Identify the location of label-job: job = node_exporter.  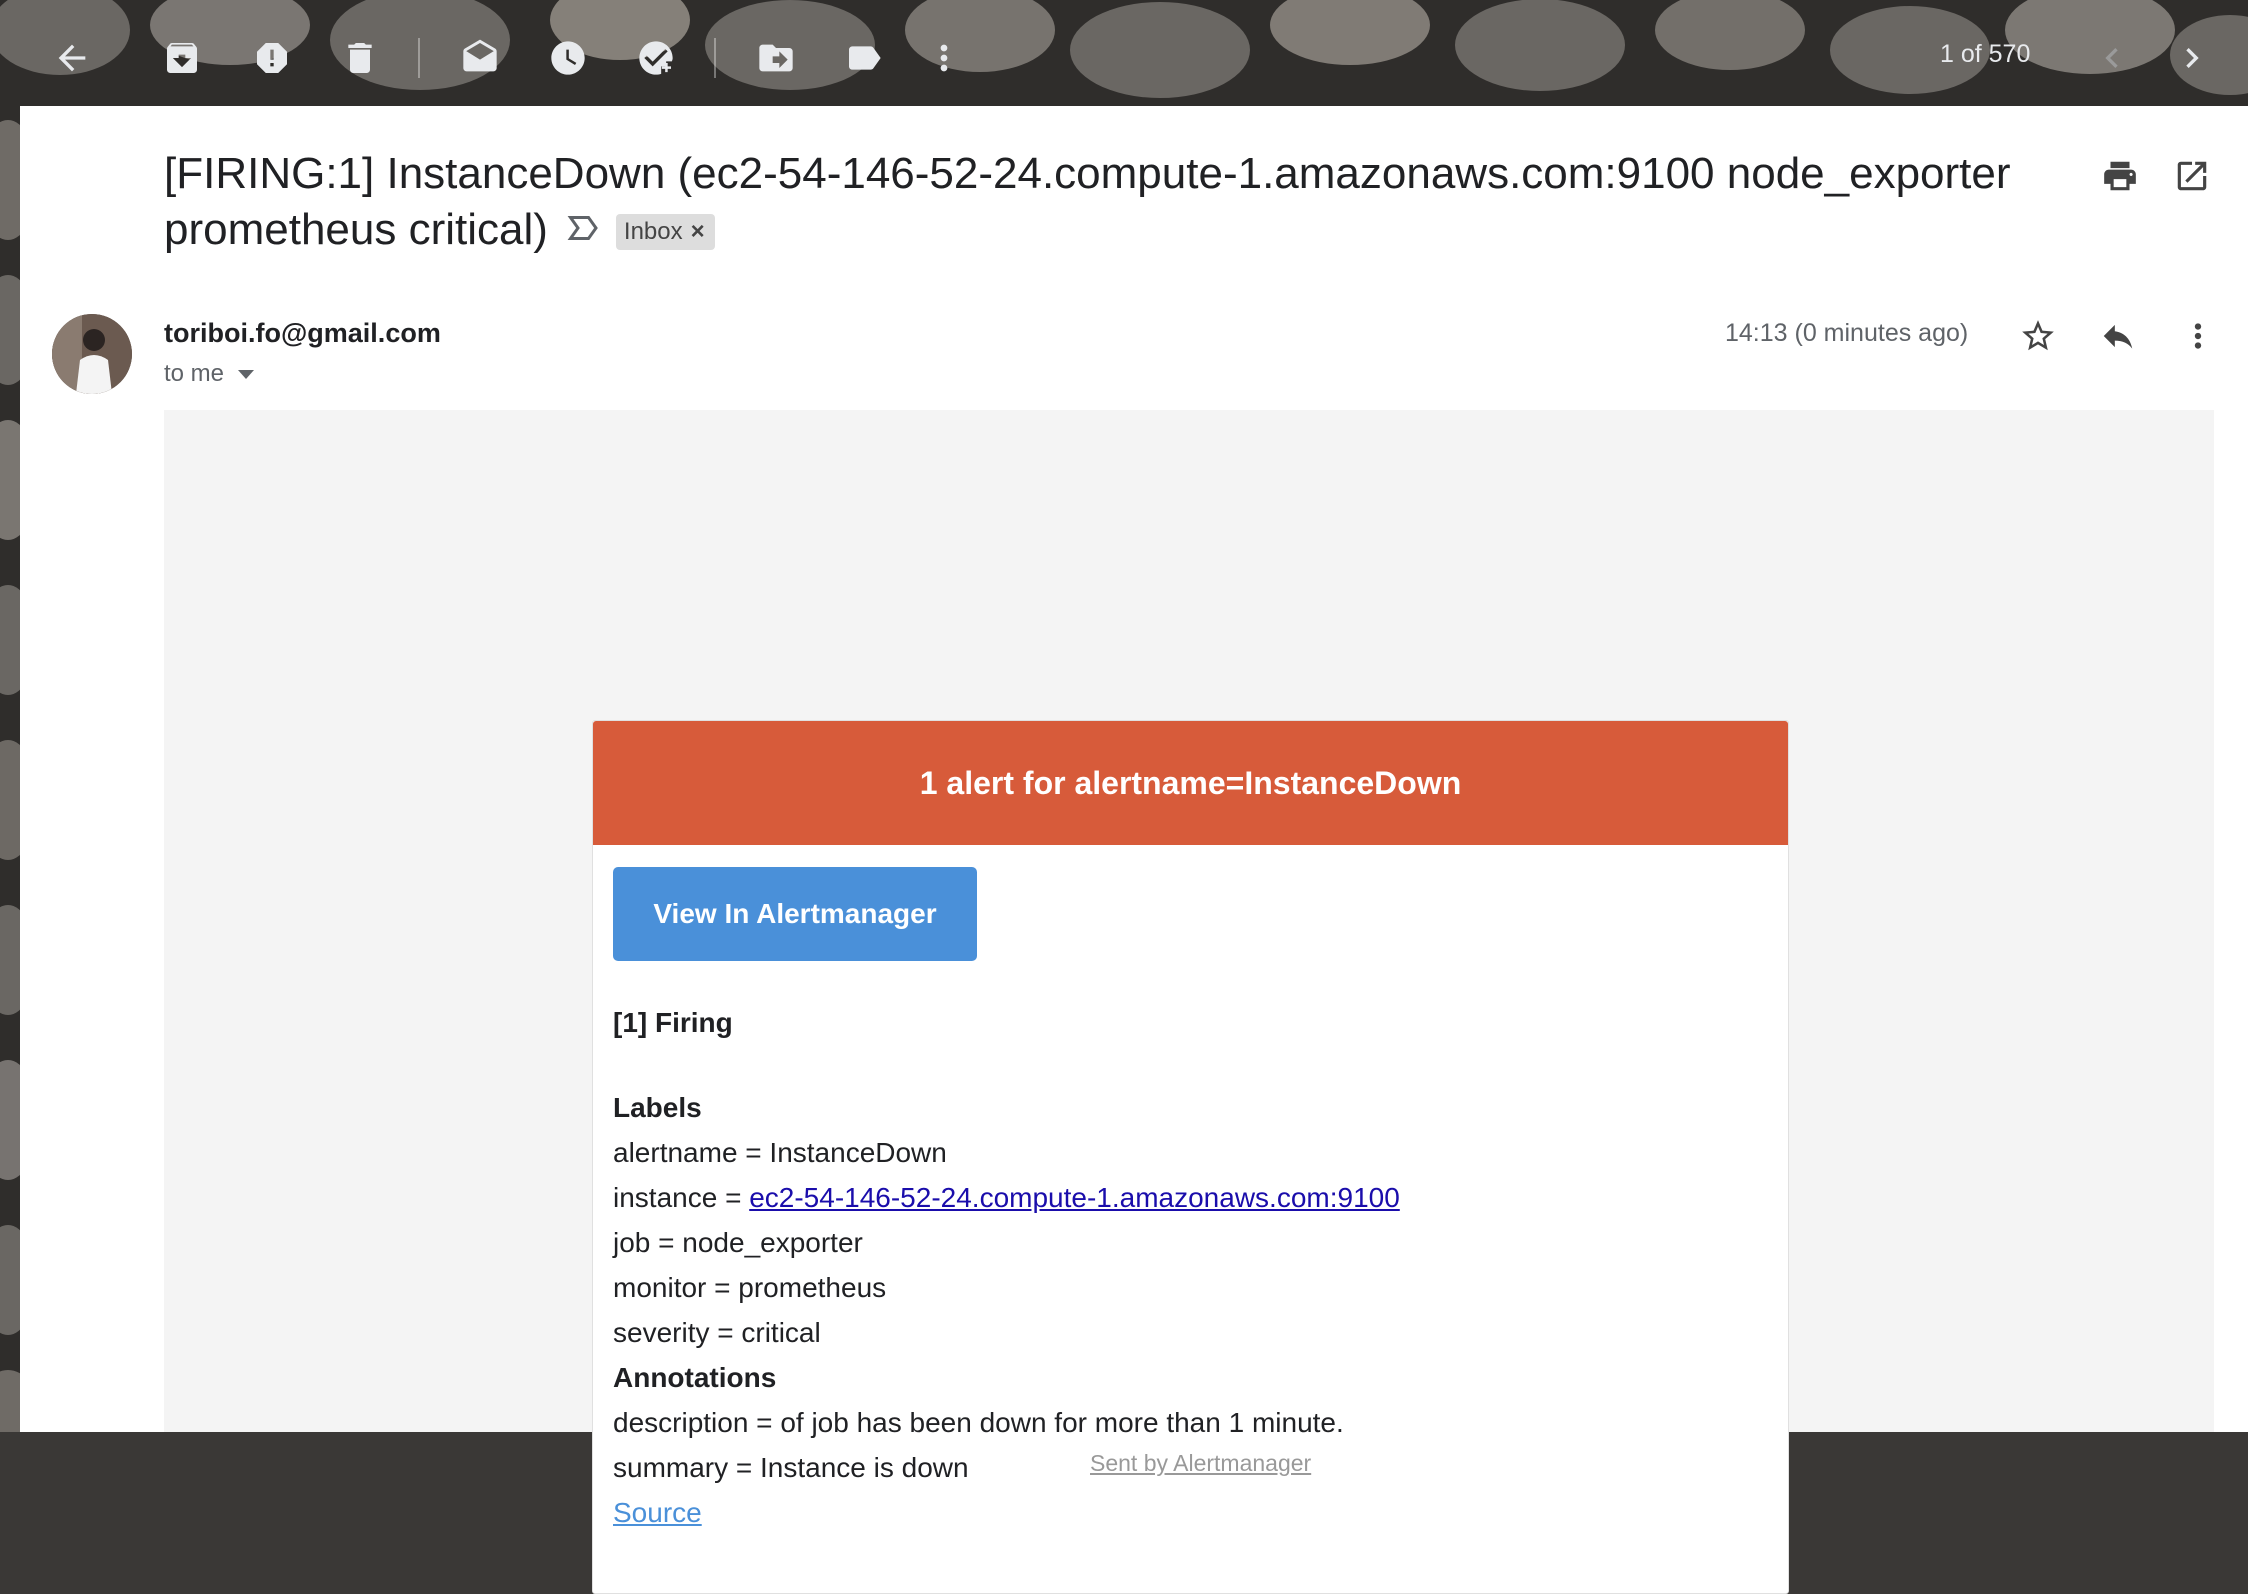
(738, 1242).